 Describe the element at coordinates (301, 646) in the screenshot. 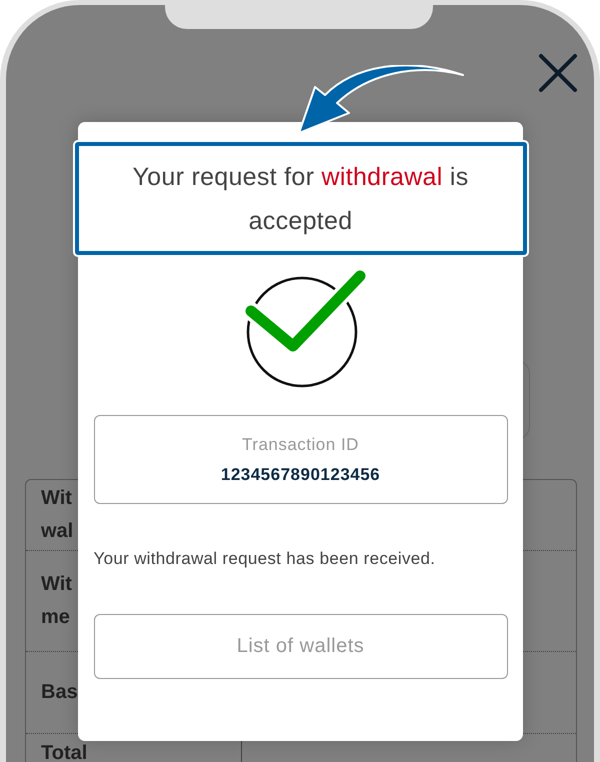

I see `wallets-button: List of wallets` at that location.